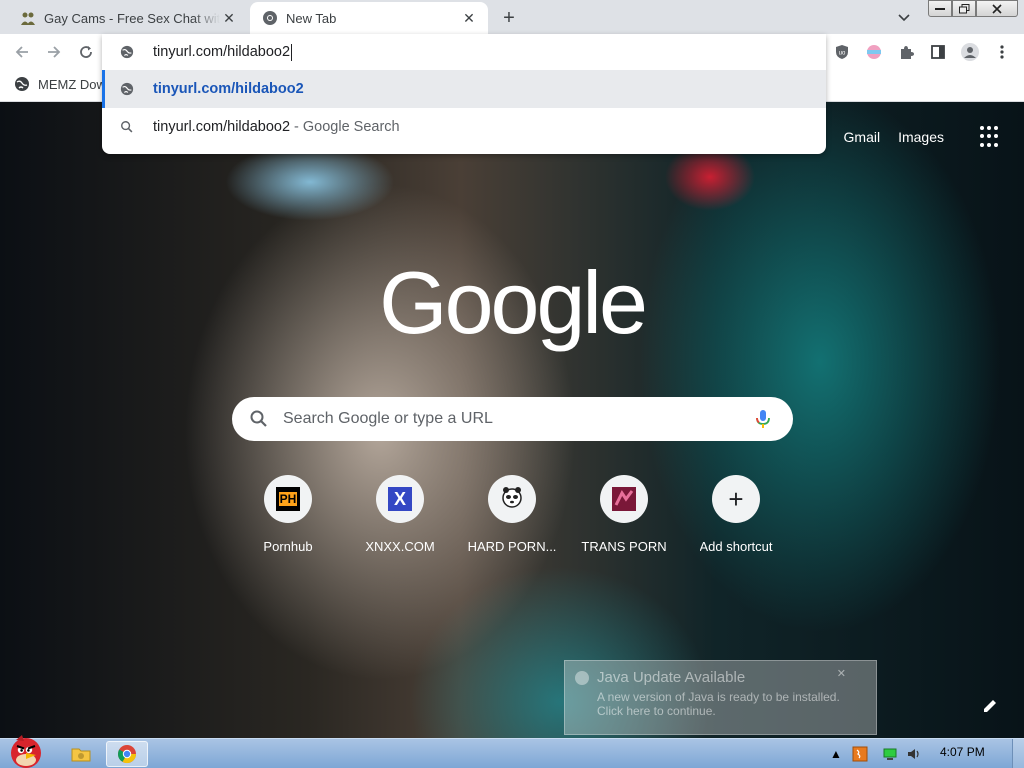  I want to click on omnibox-suggestion-url: tinyurl.com/hildaboo2, so click(464, 89).